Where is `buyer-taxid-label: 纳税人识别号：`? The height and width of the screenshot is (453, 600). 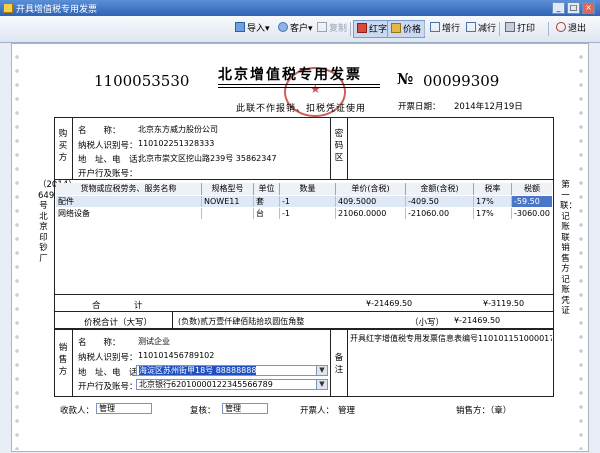
buyer-taxid-label: 纳税人识别号： is located at coordinates (108, 146).